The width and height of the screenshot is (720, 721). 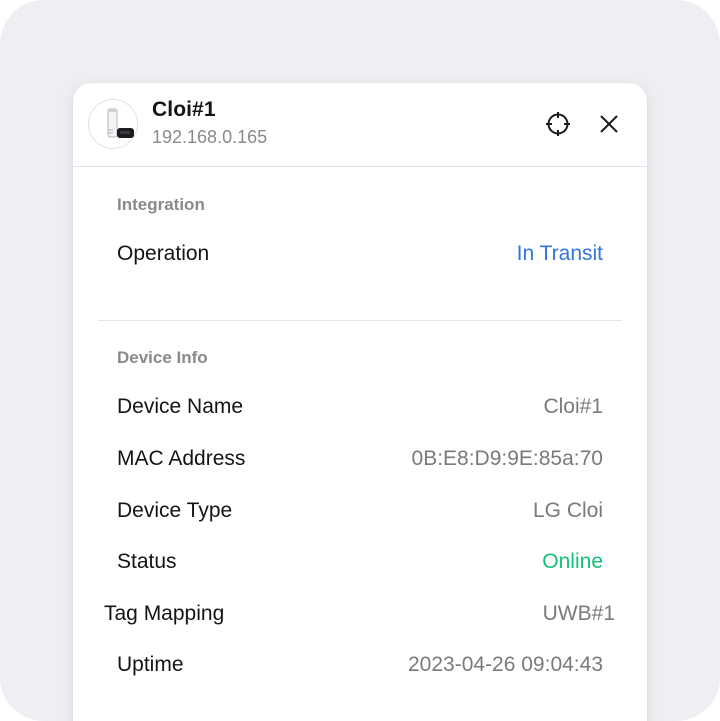 What do you see at coordinates (360, 320) in the screenshot?
I see `section-divider` at bounding box center [360, 320].